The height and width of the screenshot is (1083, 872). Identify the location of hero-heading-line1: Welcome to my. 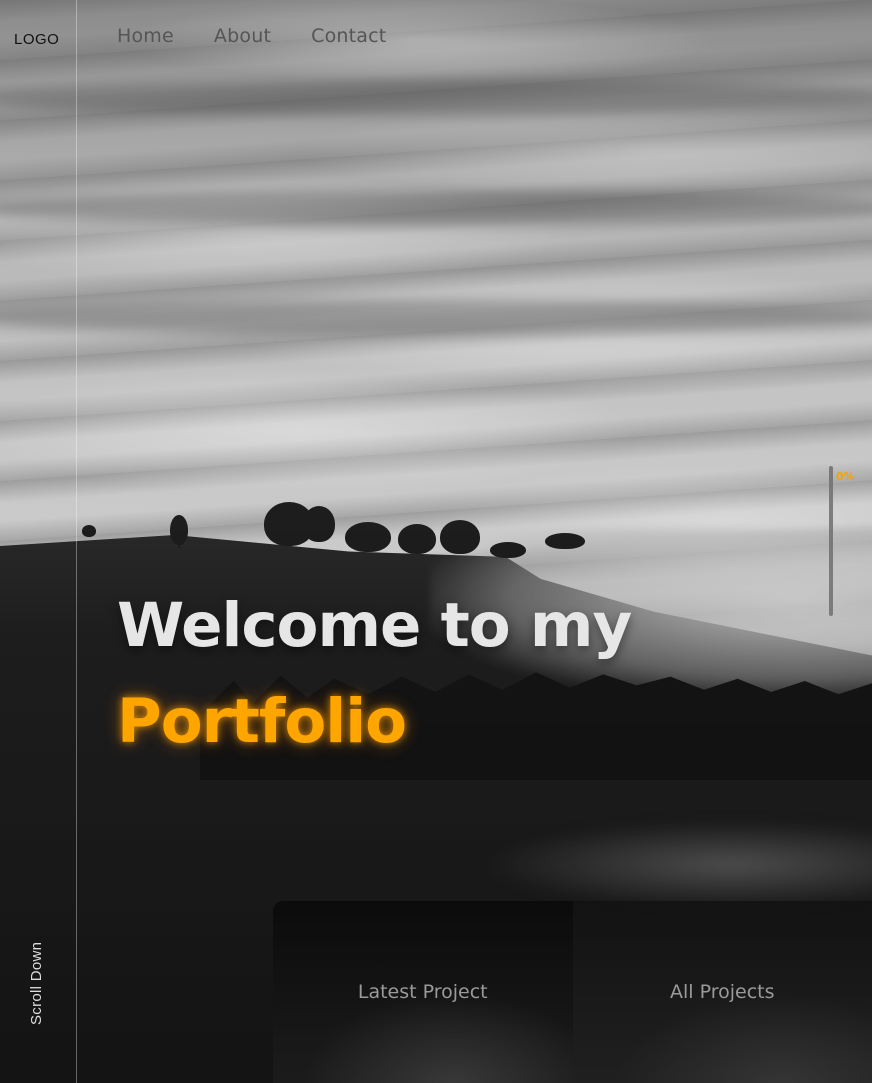
(374, 625).